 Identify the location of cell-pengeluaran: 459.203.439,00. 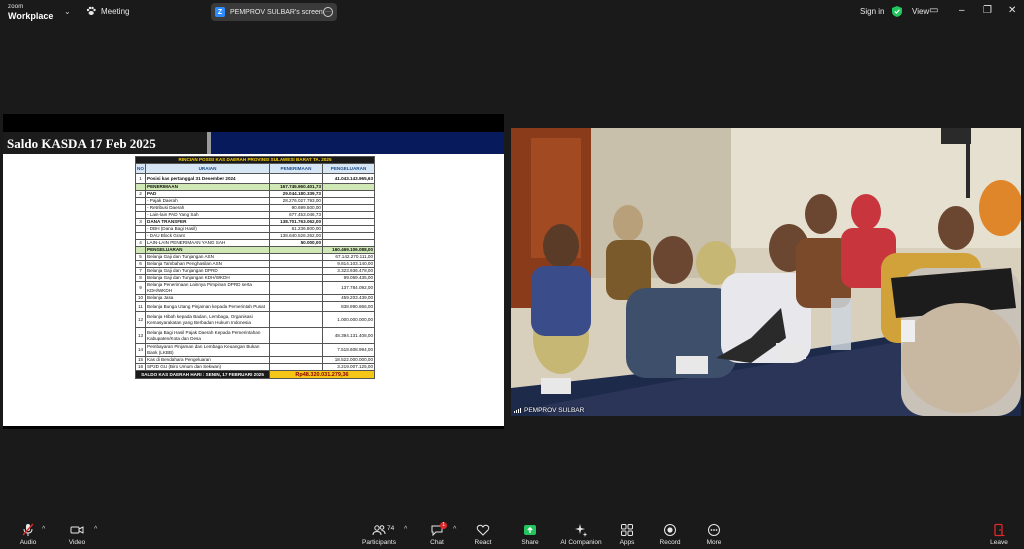
(348, 298).